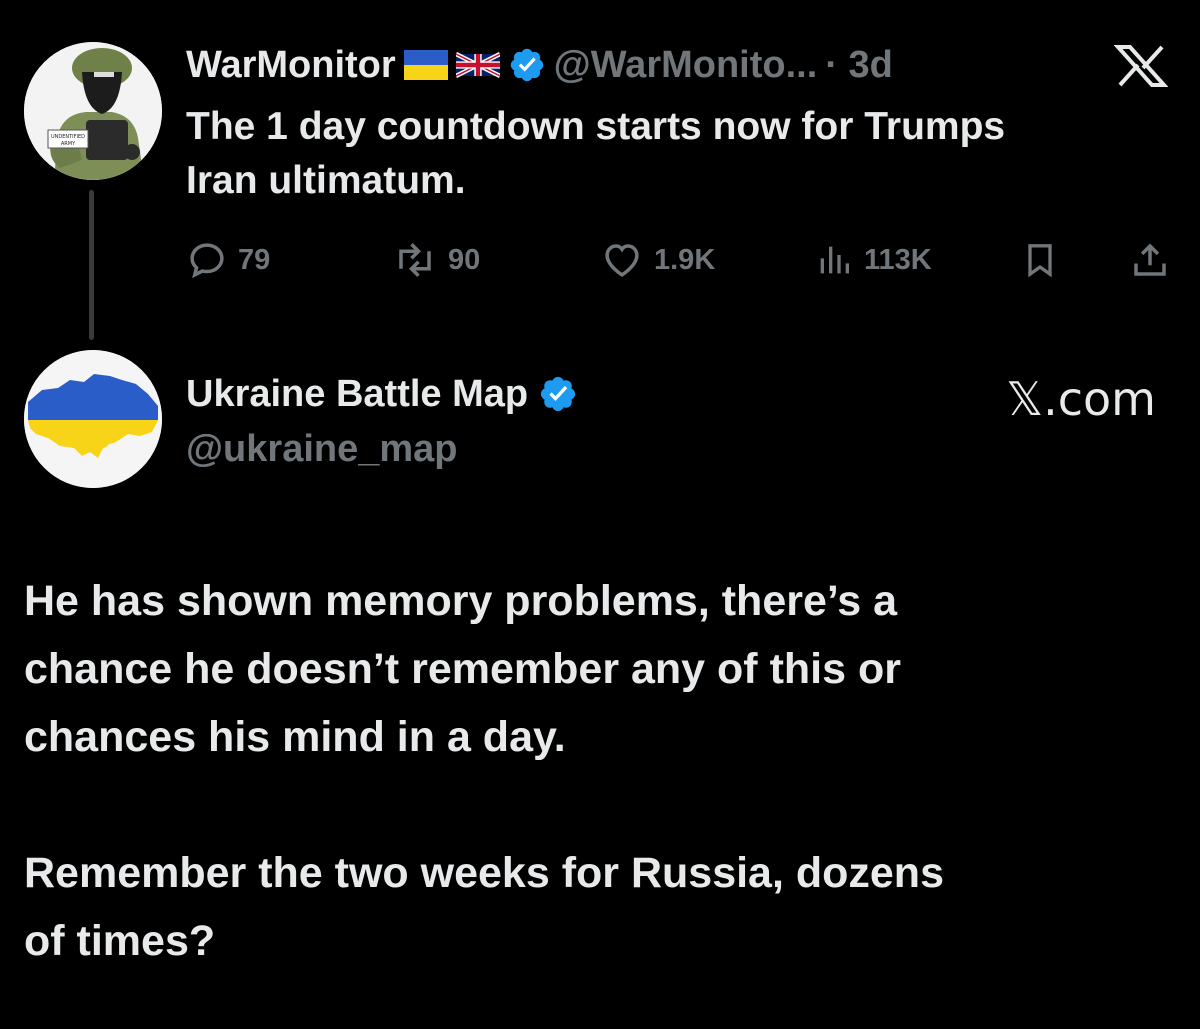 This screenshot has height=1029, width=1200. I want to click on reply-header: Ukraine Battle Map, so click(382, 394).